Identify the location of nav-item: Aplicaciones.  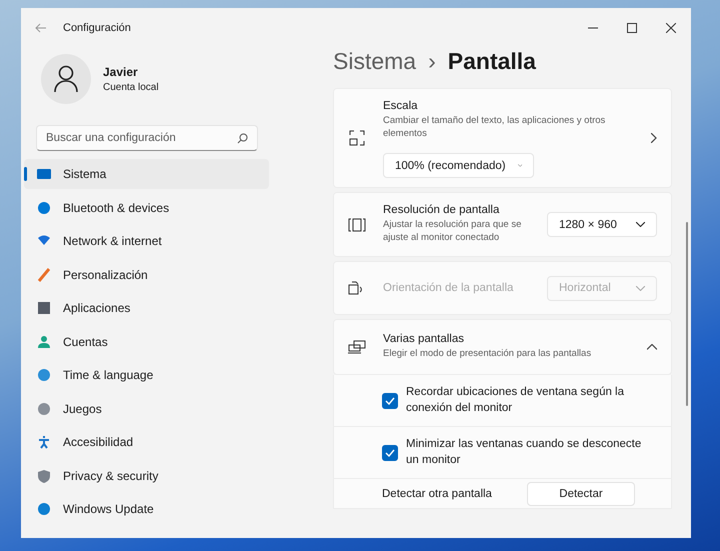
(146, 308).